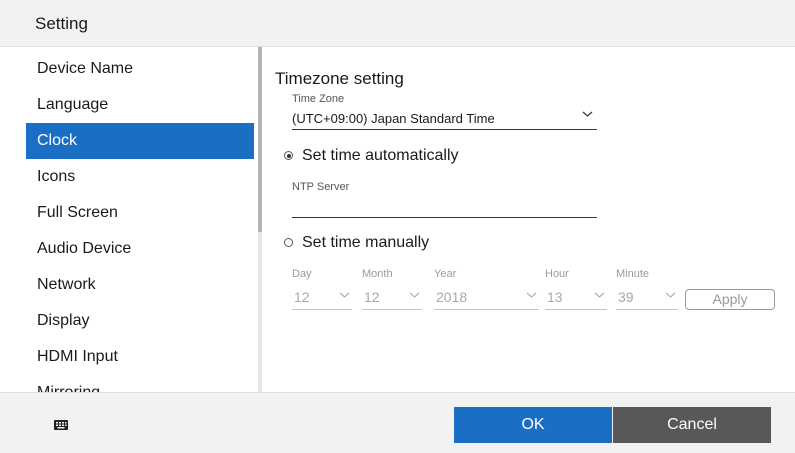  What do you see at coordinates (557, 274) in the screenshot?
I see `hour-label: Hour` at bounding box center [557, 274].